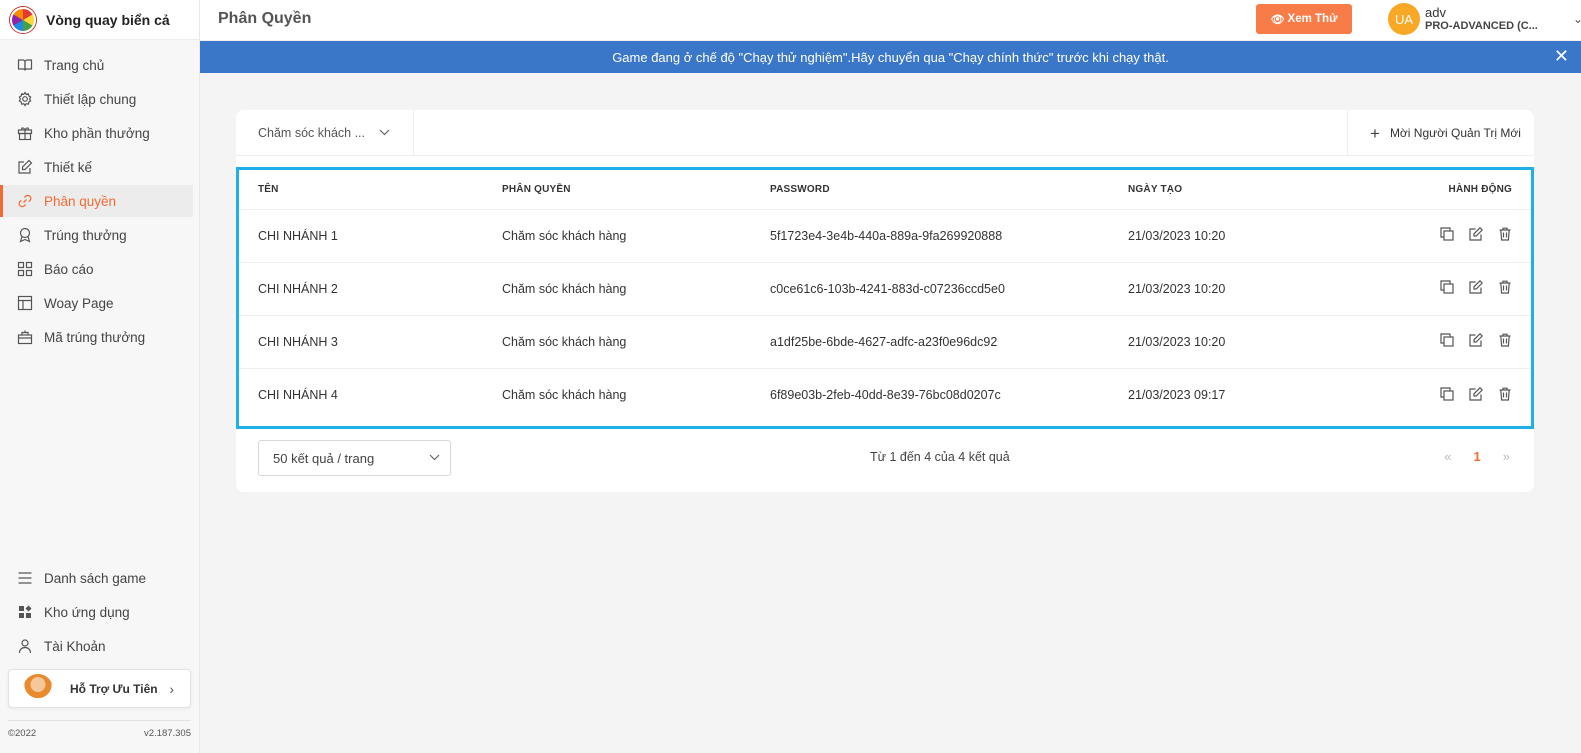 Image resolution: width=1581 pixels, height=753 pixels. What do you see at coordinates (99, 729) in the screenshot?
I see `sidebar-footer: ©2022 v2.187.305` at bounding box center [99, 729].